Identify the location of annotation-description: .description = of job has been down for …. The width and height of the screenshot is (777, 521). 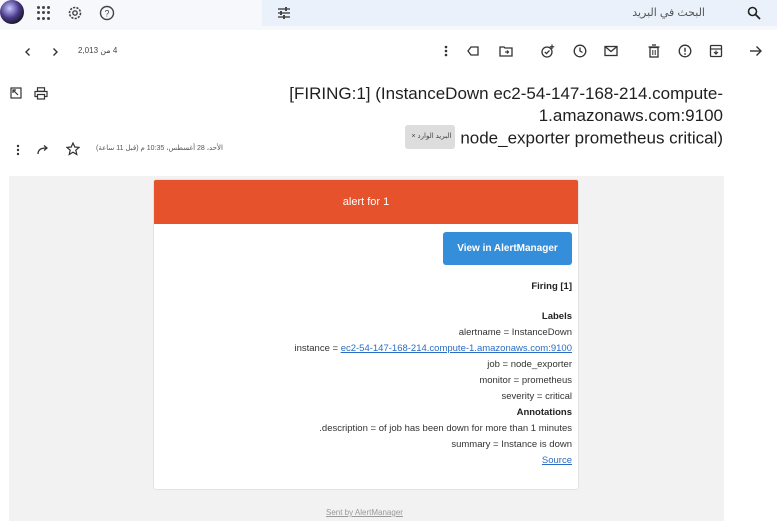
(445, 428).